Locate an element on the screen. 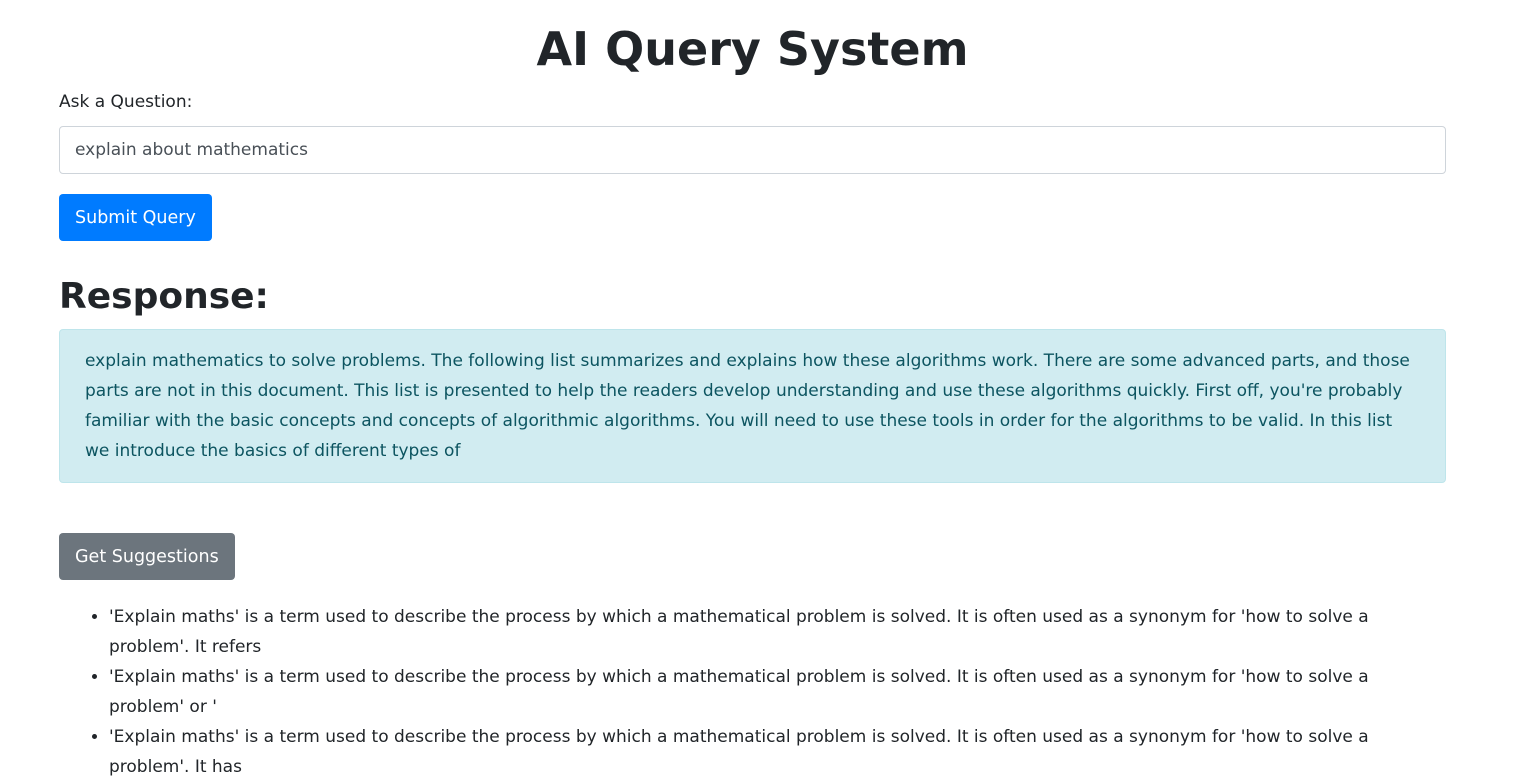  get-suggestions-button: Get Suggestions is located at coordinates (147, 556).